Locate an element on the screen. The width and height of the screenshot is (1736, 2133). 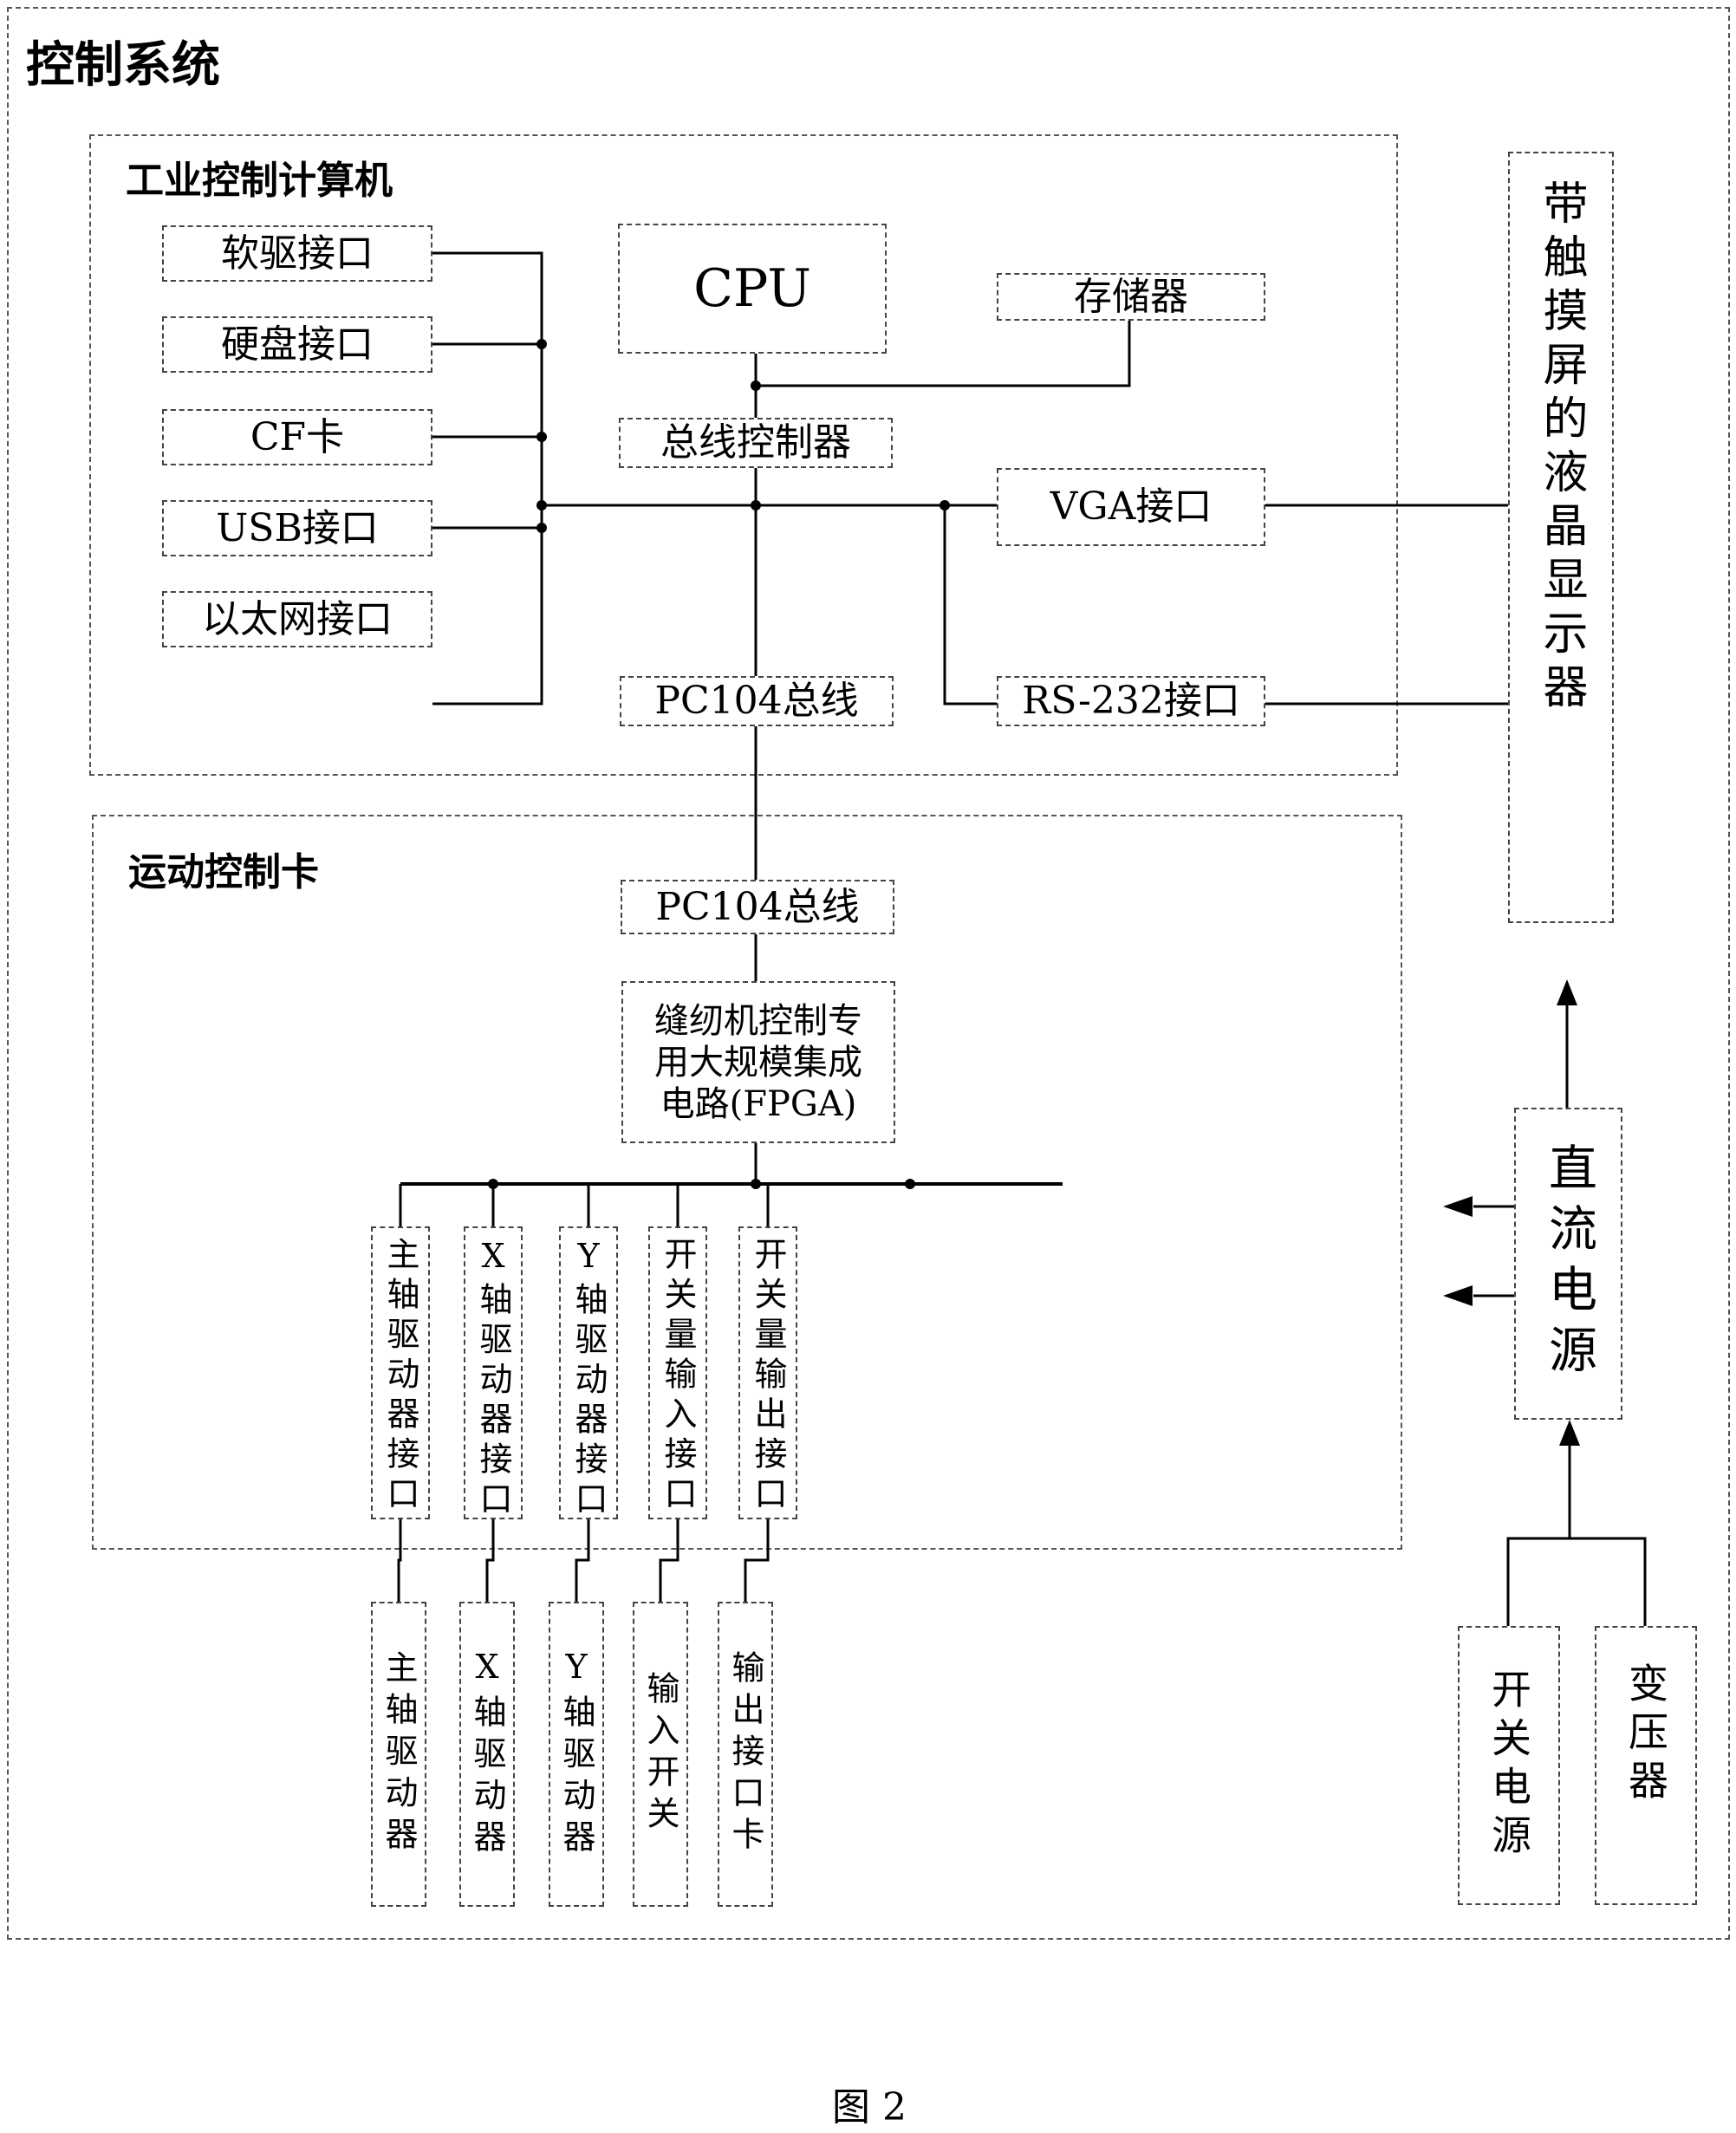
wire-rs232-branch is located at coordinates (970, 605).